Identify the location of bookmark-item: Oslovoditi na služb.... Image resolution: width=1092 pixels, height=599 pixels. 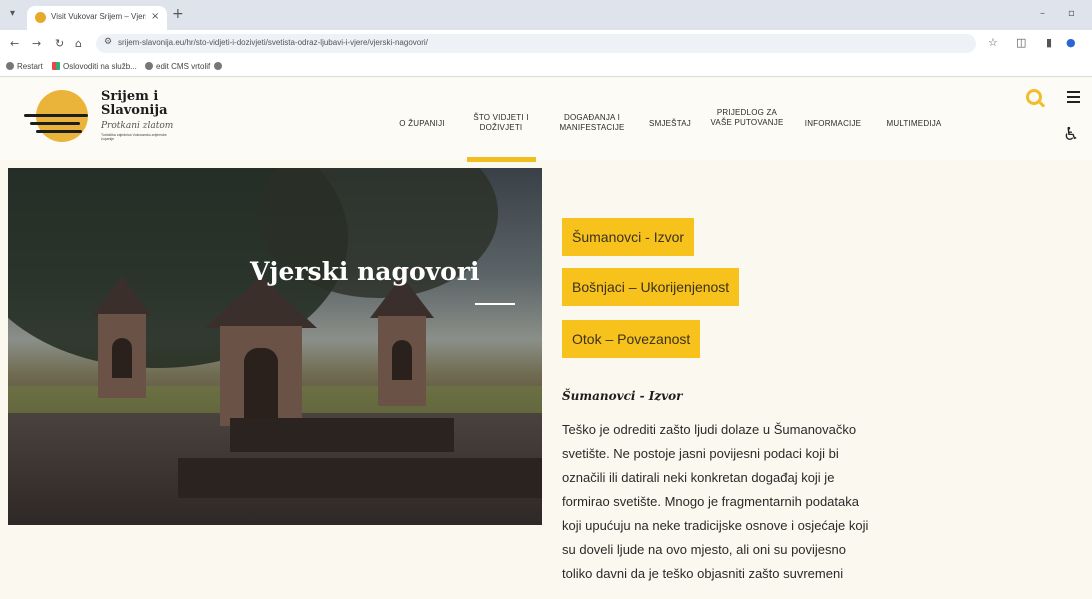
(94, 66).